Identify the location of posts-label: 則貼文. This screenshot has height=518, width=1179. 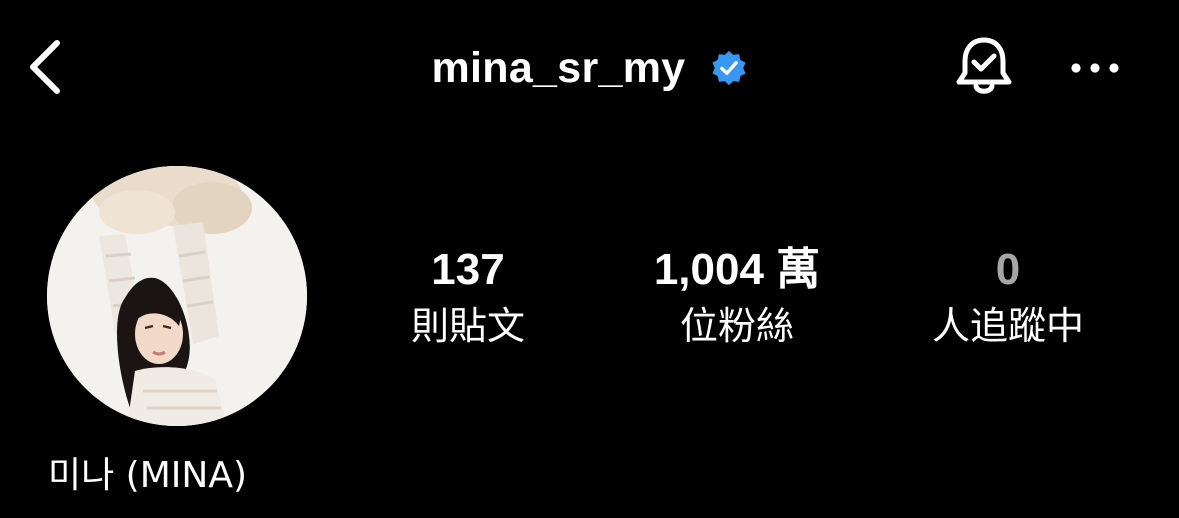
(467, 326).